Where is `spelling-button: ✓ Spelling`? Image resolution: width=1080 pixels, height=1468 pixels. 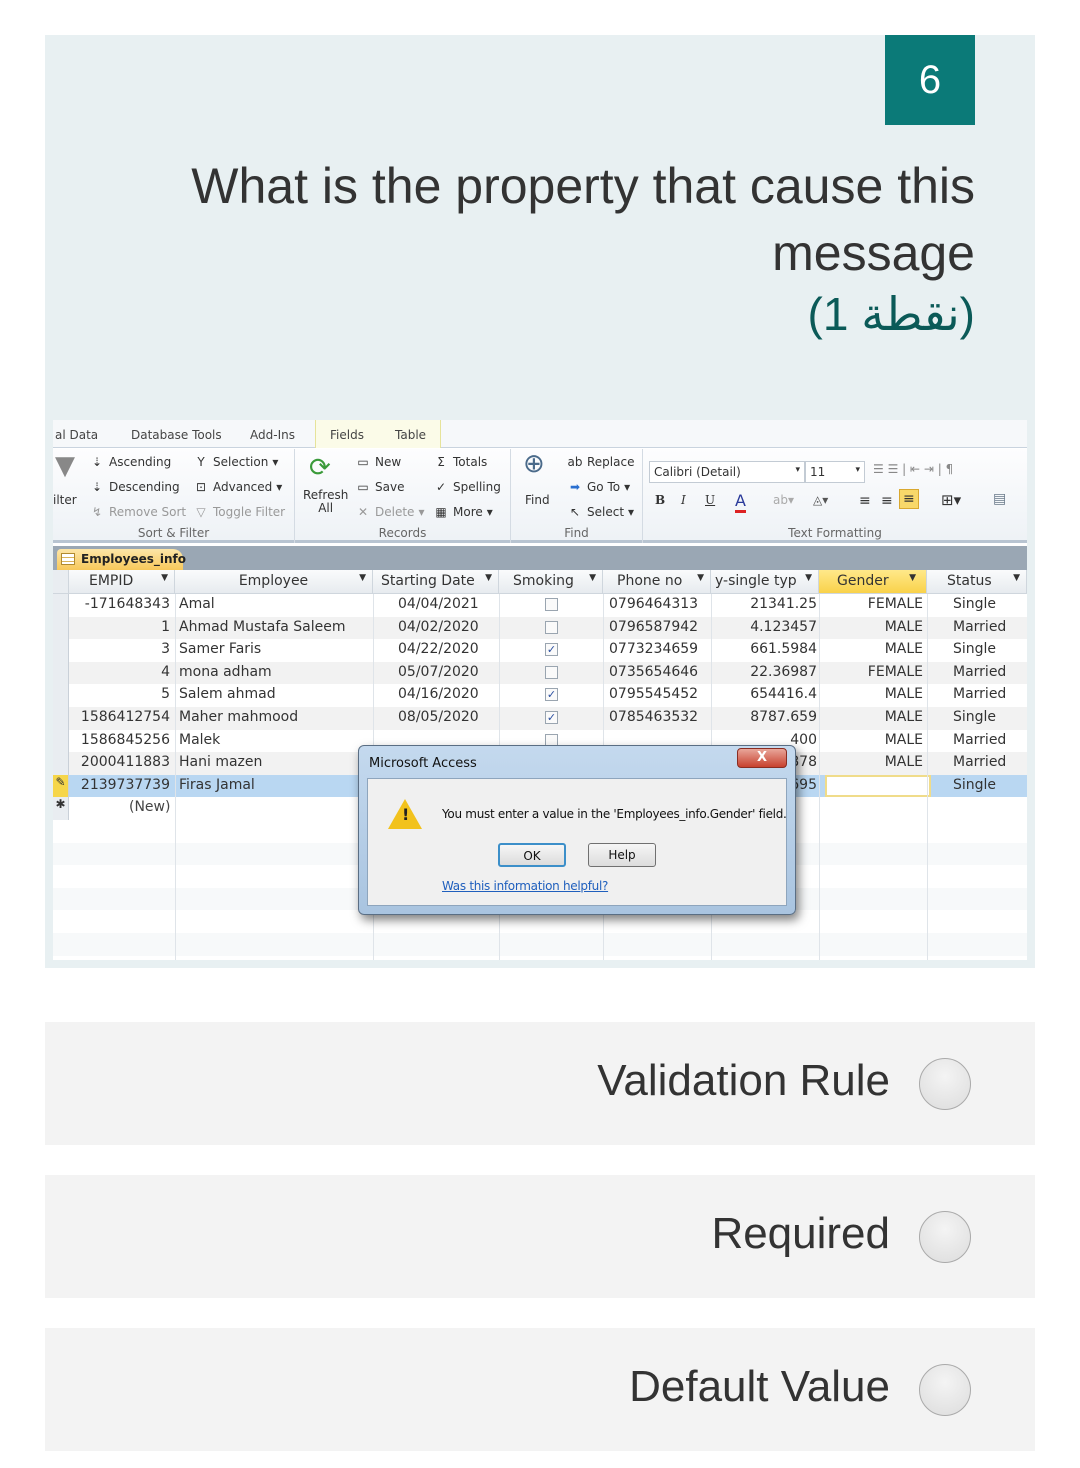 spelling-button: ✓ Spelling is located at coordinates (467, 487).